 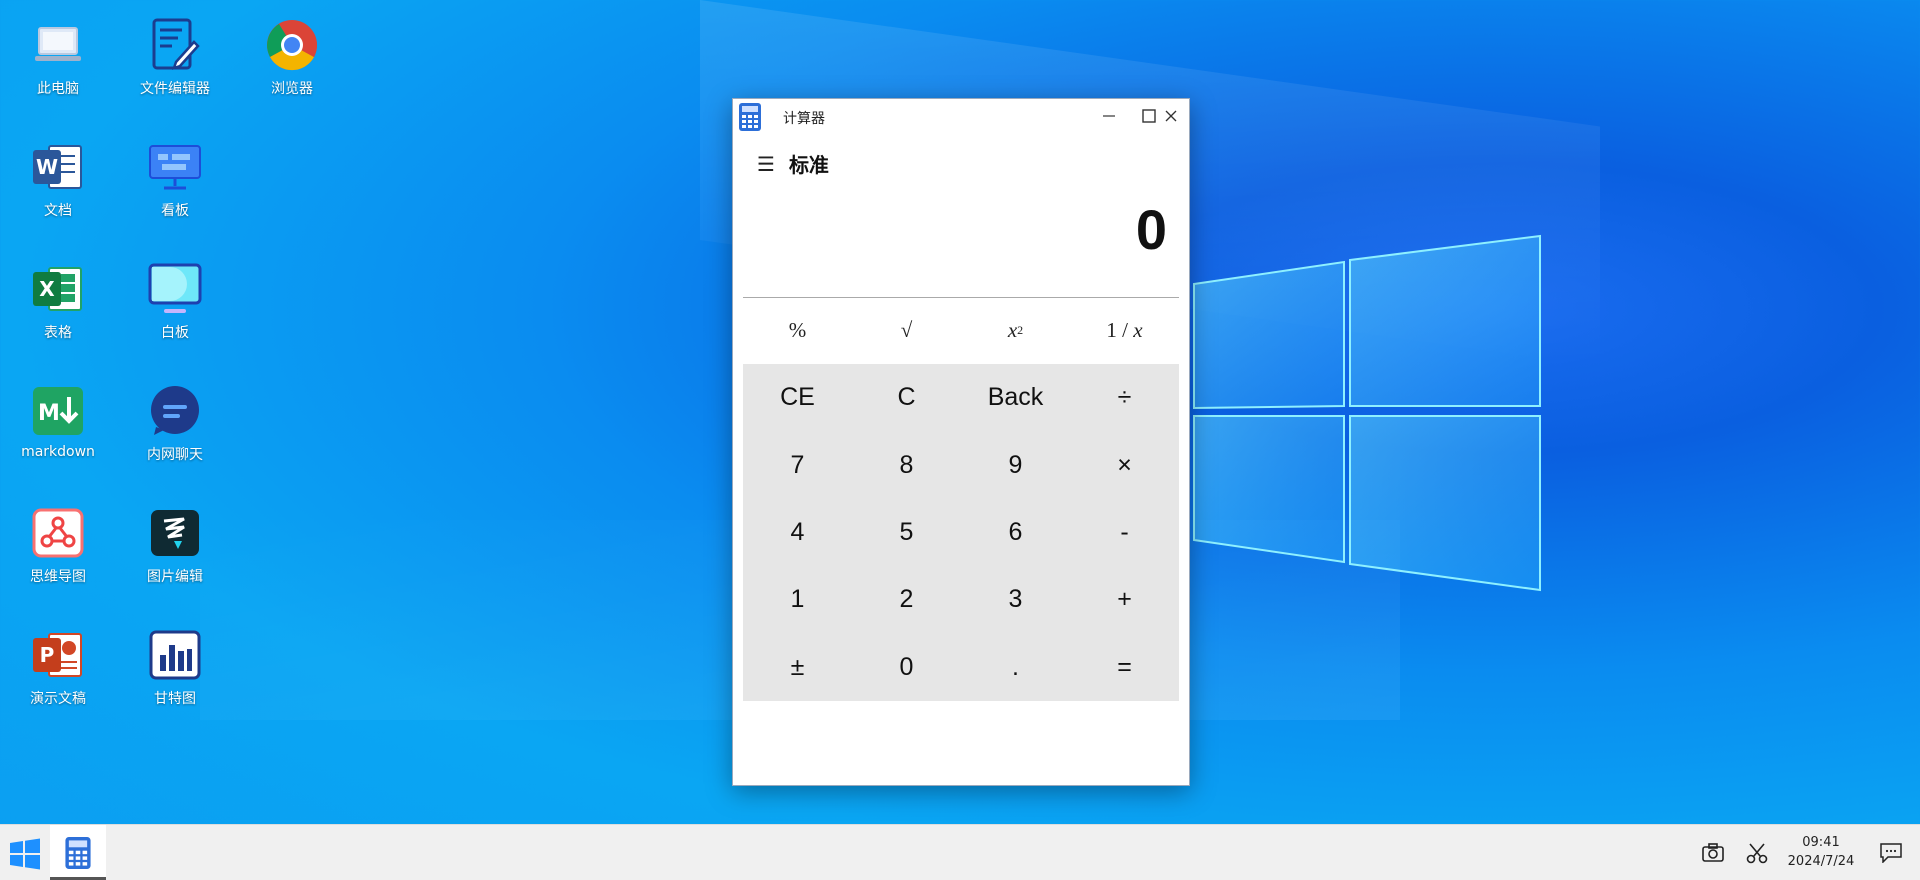 I want to click on kanban-icon, so click(x=175, y=167).